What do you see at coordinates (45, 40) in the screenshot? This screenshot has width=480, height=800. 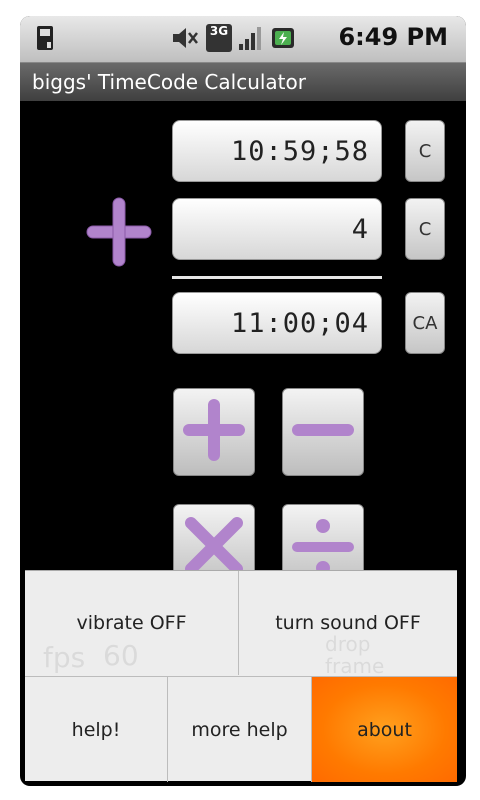 I see `sim-card-icon` at bounding box center [45, 40].